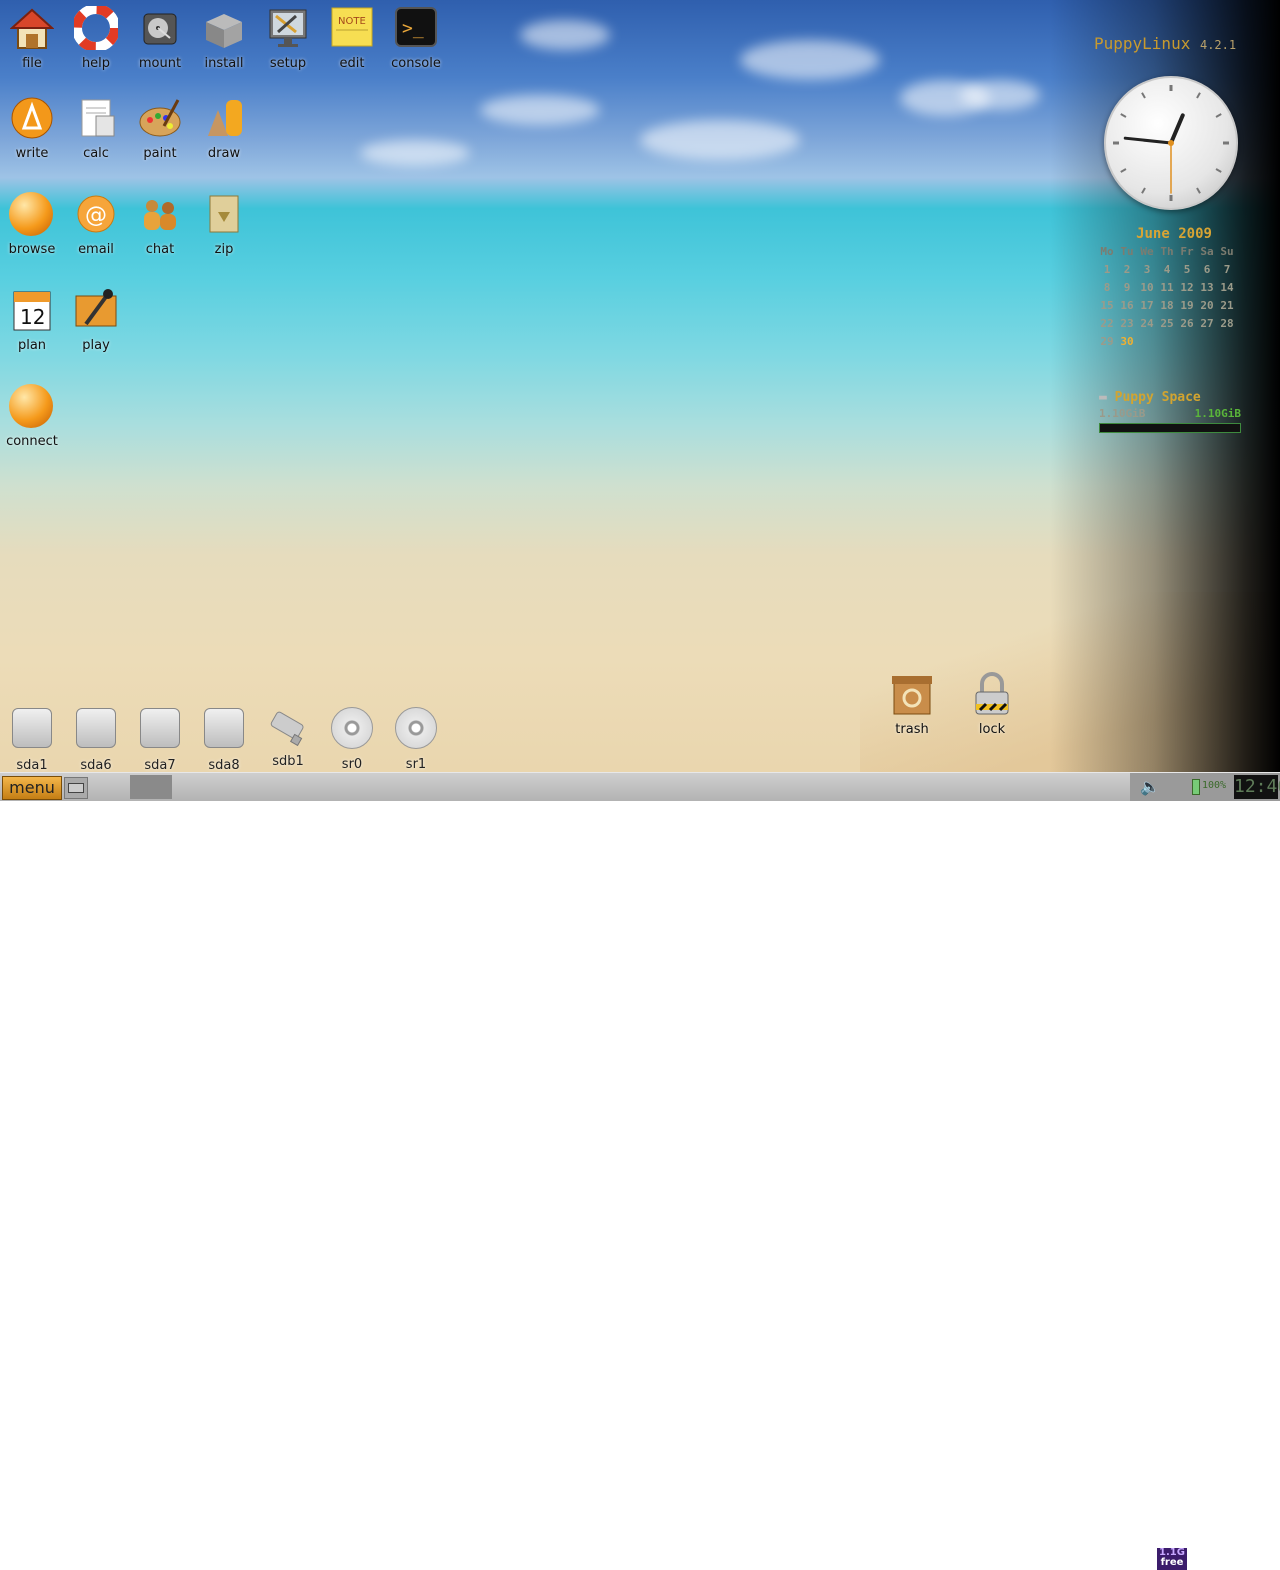  I want to click on email-label: email, so click(96, 249).